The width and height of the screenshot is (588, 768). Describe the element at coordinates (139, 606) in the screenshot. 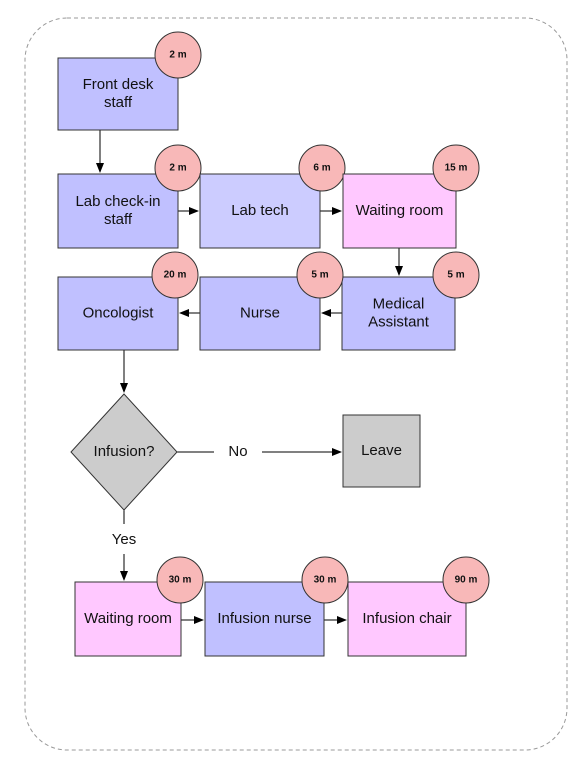

I see `node-waiting-room-2: Waiting room 30 m` at that location.